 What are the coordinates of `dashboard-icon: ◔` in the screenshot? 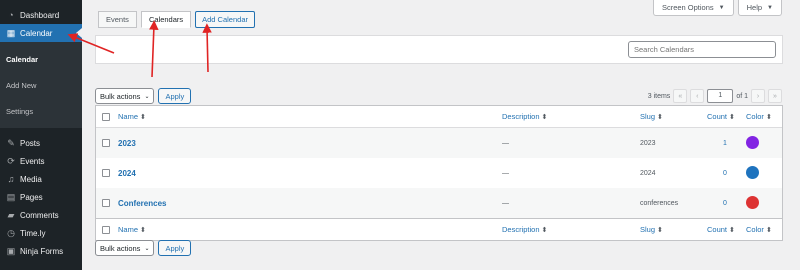 It's located at (11, 15).